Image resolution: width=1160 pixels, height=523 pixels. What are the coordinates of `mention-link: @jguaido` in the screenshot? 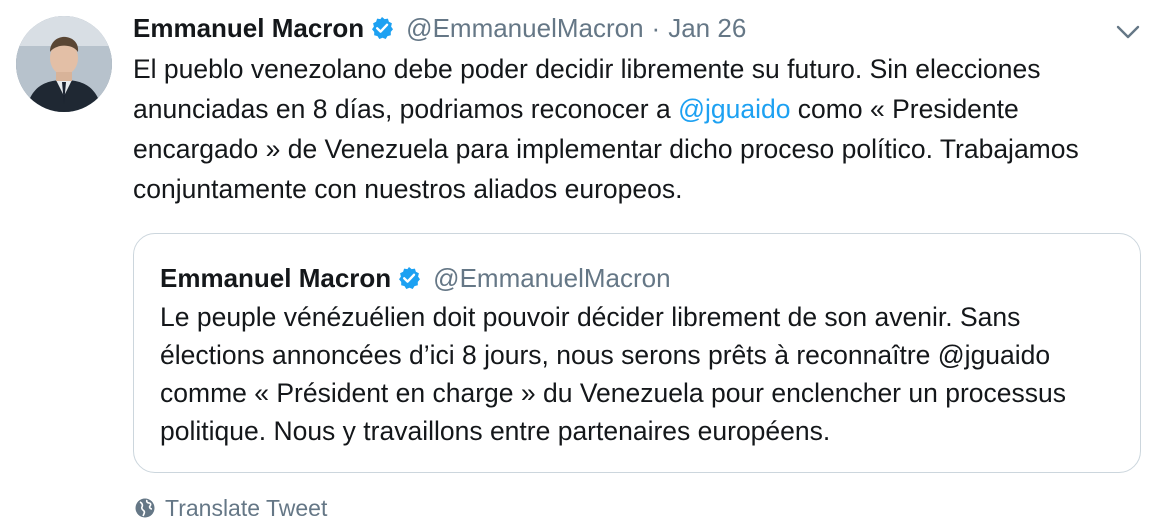 It's located at (734, 109).